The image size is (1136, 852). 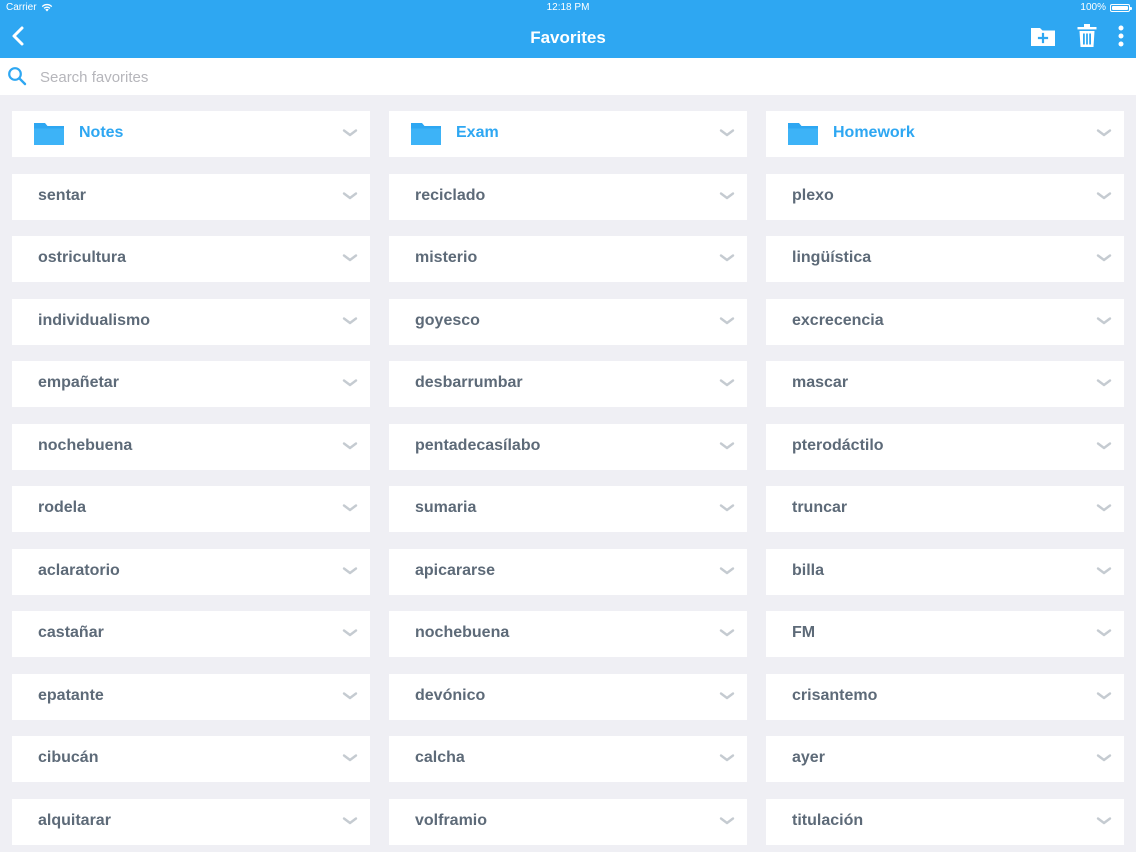 What do you see at coordinates (945, 196) in the screenshot?
I see `favorite-word-item: plexo` at bounding box center [945, 196].